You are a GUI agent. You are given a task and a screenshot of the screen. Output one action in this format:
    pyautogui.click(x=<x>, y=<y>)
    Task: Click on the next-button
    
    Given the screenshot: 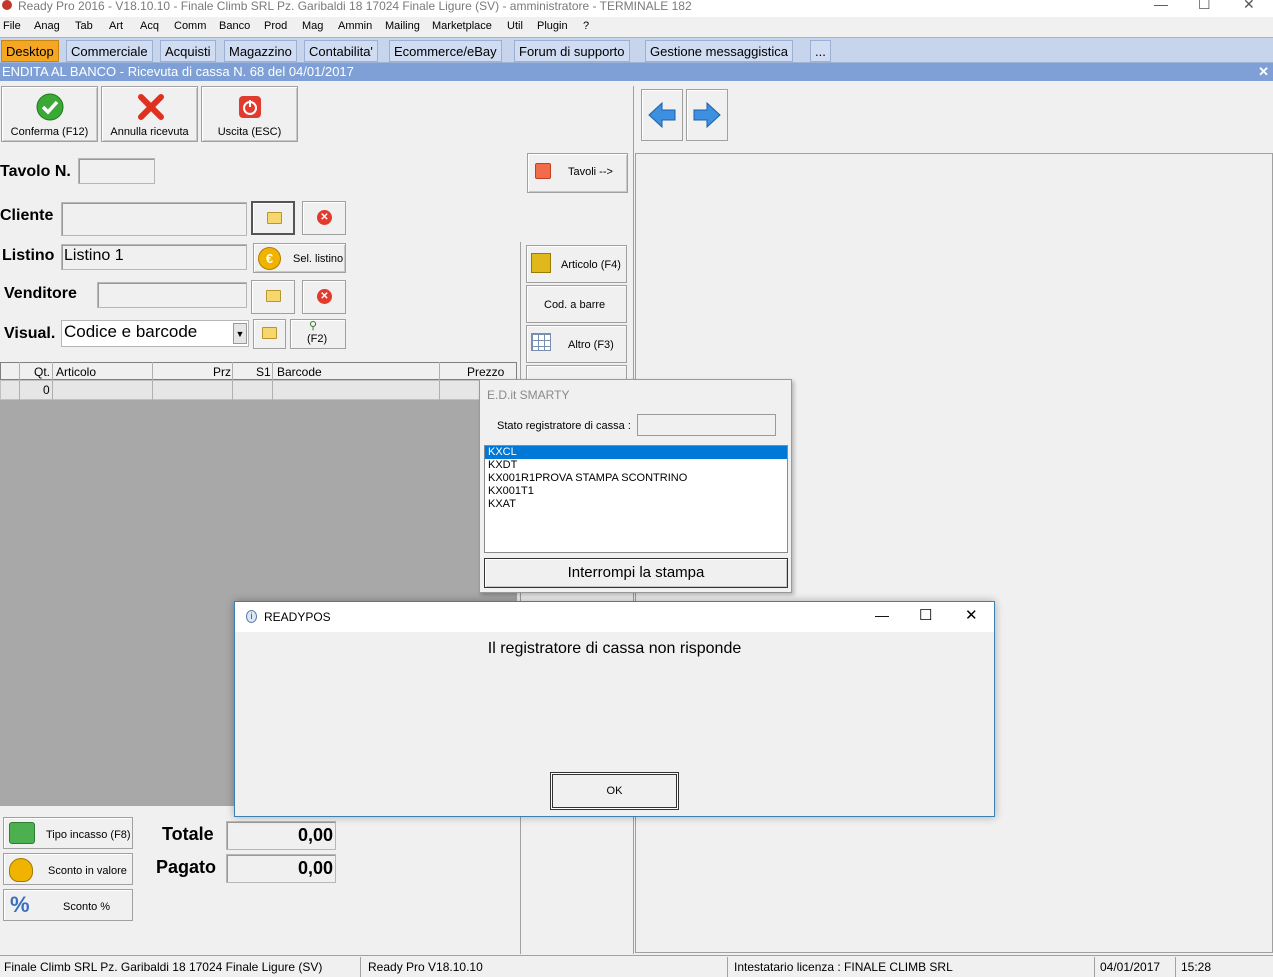 What is the action you would take?
    pyautogui.click(x=707, y=115)
    